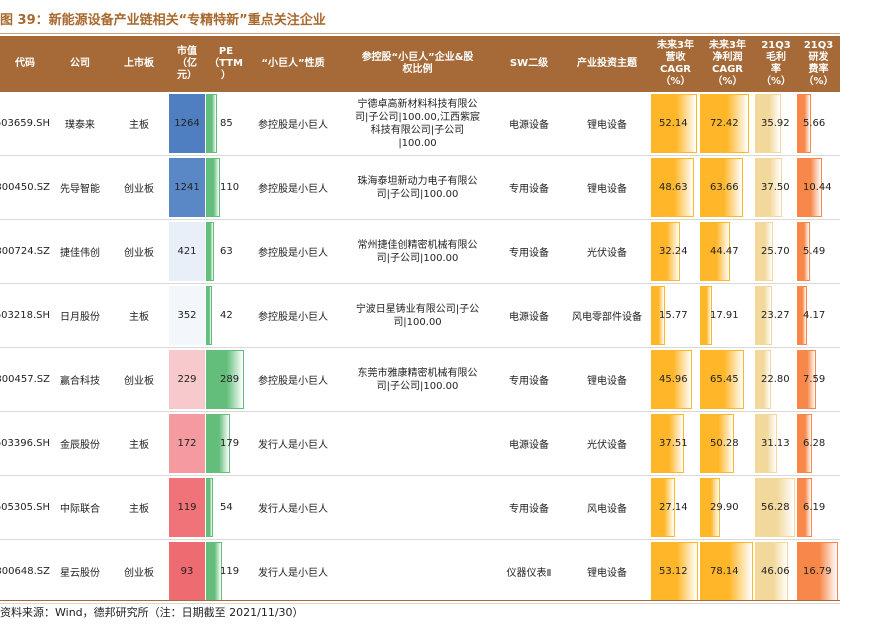  I want to click on rd-expense-ratio: 5.49, so click(818, 251).